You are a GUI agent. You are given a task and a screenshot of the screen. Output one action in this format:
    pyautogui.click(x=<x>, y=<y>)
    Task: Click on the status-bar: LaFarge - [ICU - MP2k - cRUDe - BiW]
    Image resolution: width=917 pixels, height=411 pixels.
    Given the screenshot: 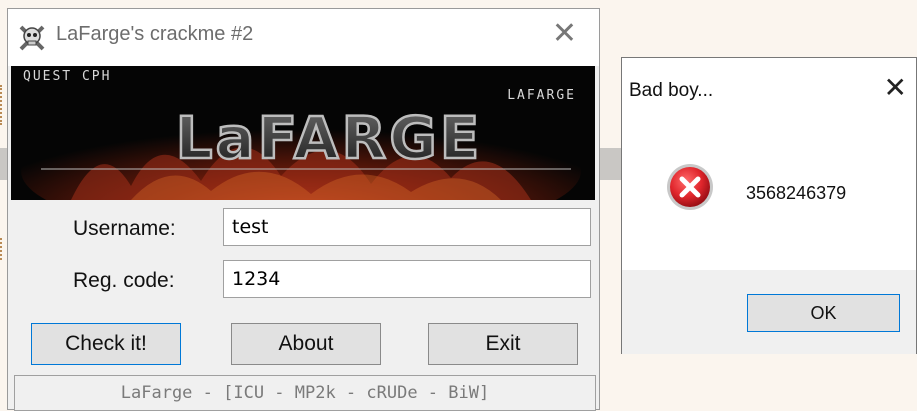 What is the action you would take?
    pyautogui.click(x=305, y=393)
    